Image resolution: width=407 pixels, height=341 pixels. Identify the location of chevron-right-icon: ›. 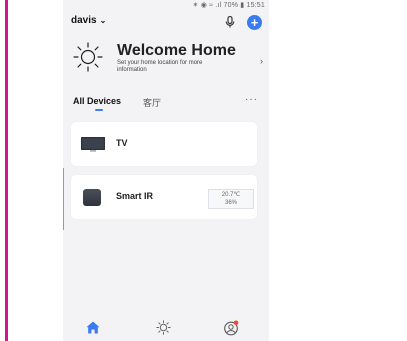
(261, 61).